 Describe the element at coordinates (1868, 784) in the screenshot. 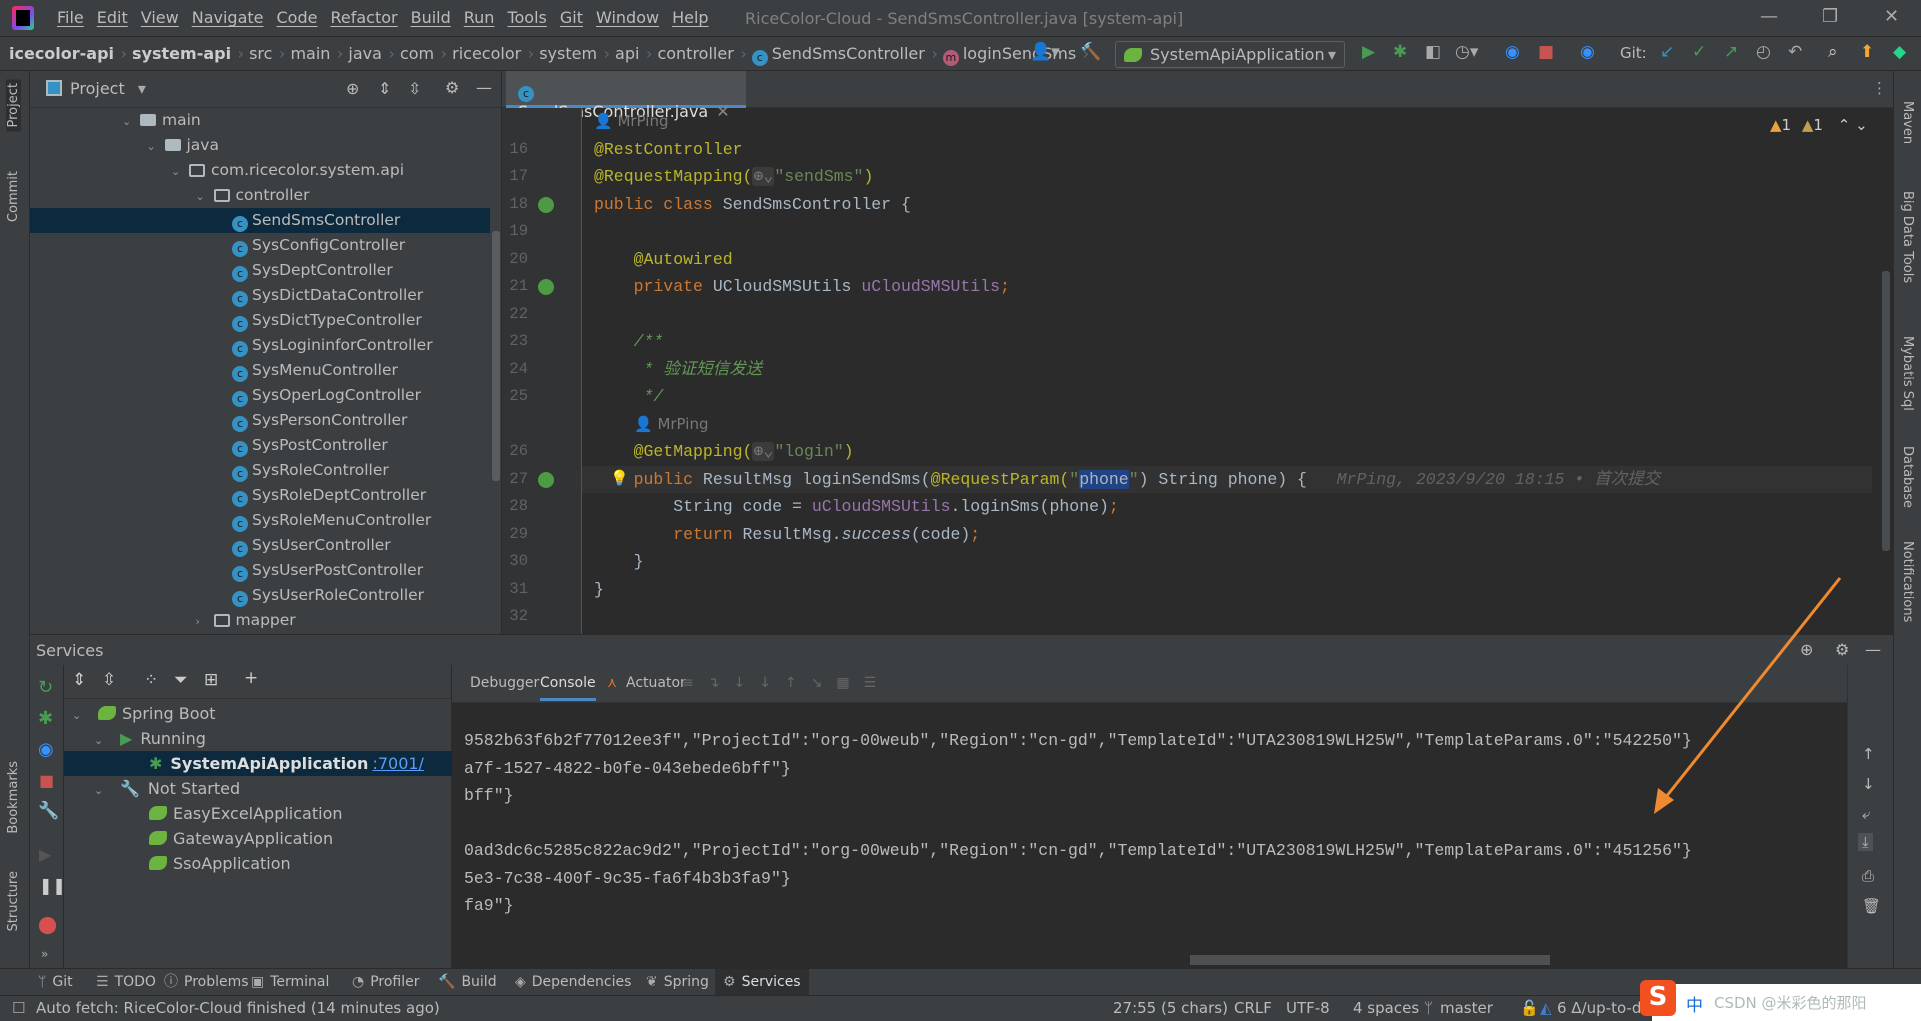

I see `down-icon: ↓` at that location.